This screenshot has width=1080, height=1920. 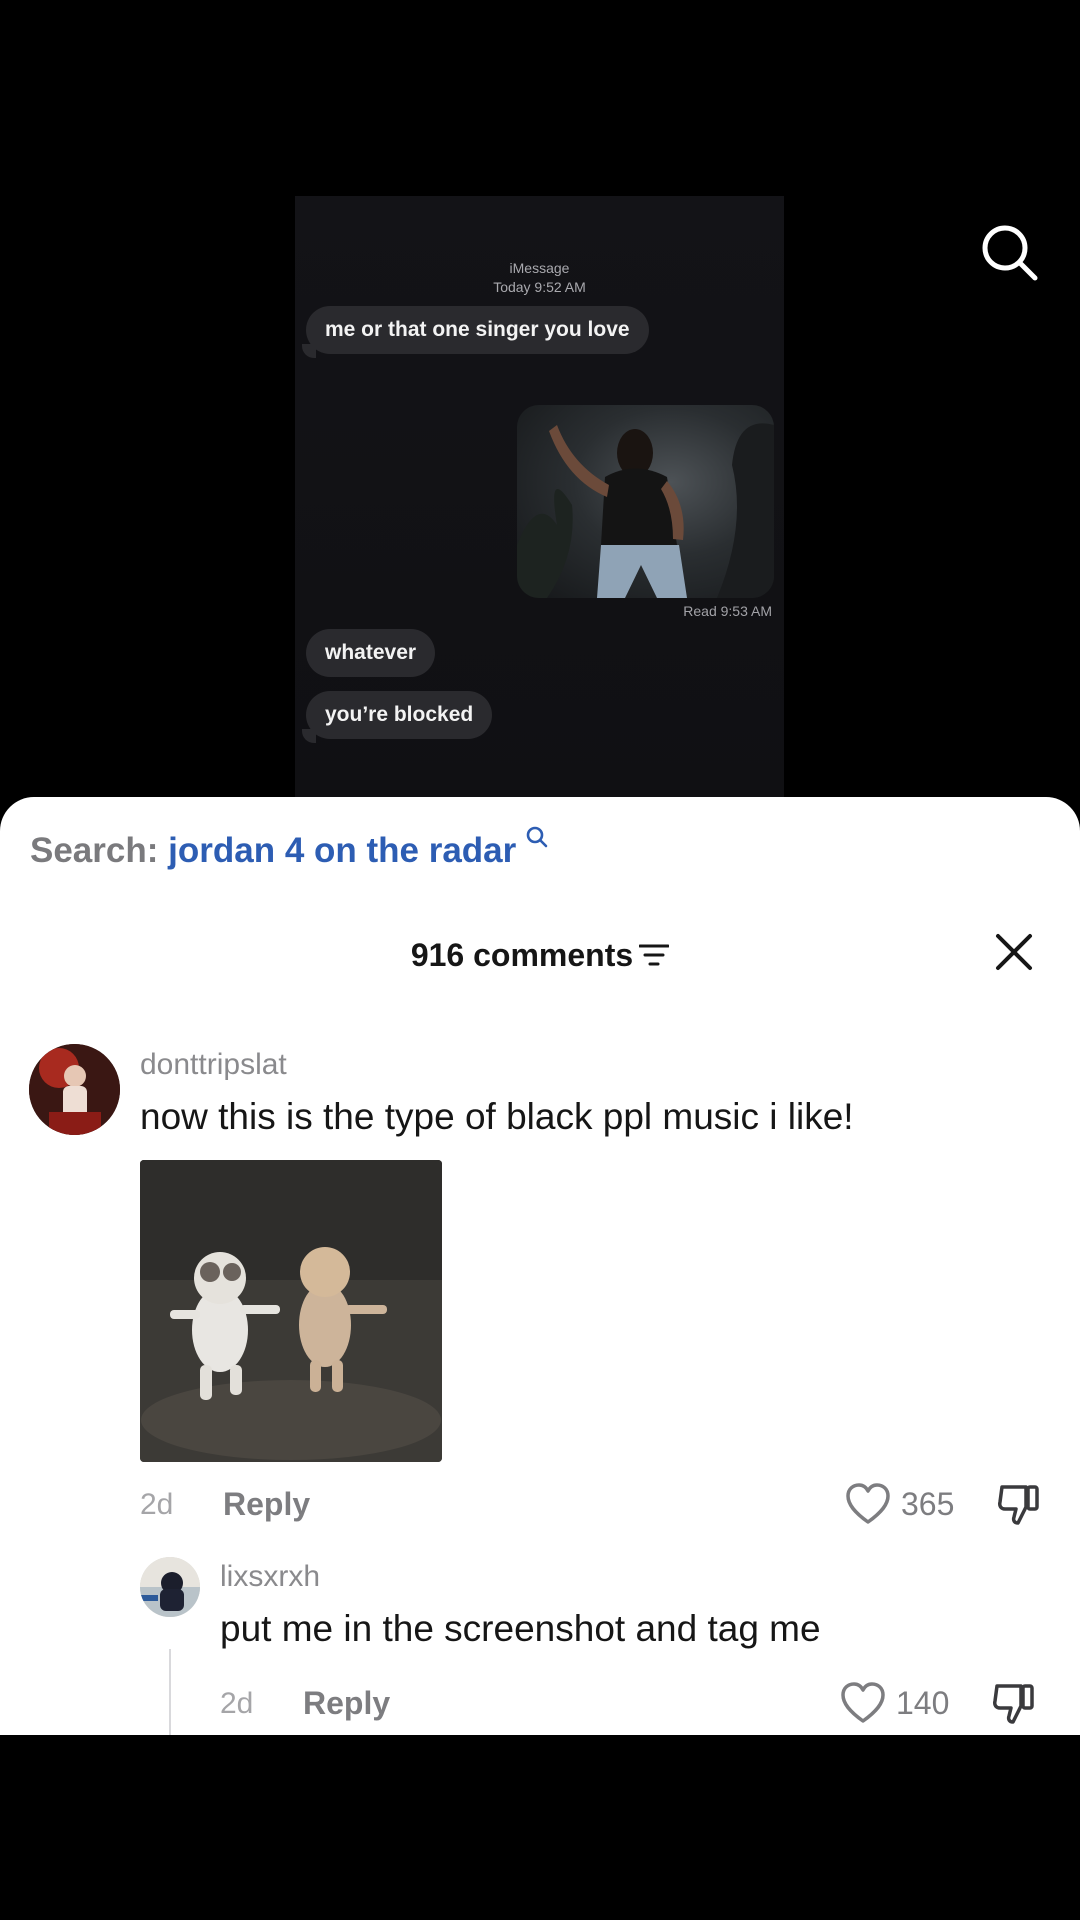 I want to click on comments-count: 916 comments, so click(x=522, y=955).